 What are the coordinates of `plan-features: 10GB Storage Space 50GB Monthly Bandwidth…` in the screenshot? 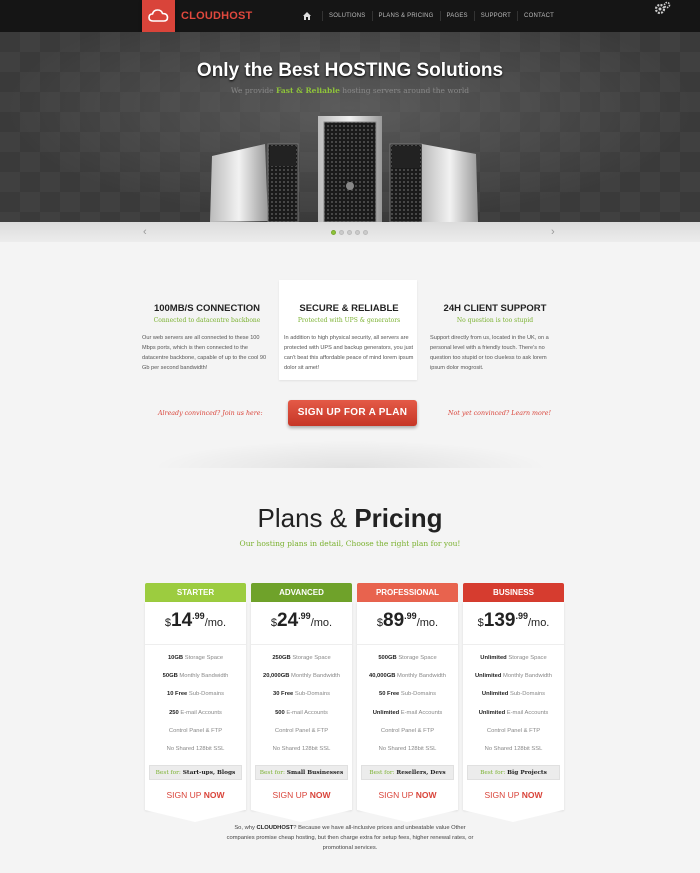 It's located at (195, 701).